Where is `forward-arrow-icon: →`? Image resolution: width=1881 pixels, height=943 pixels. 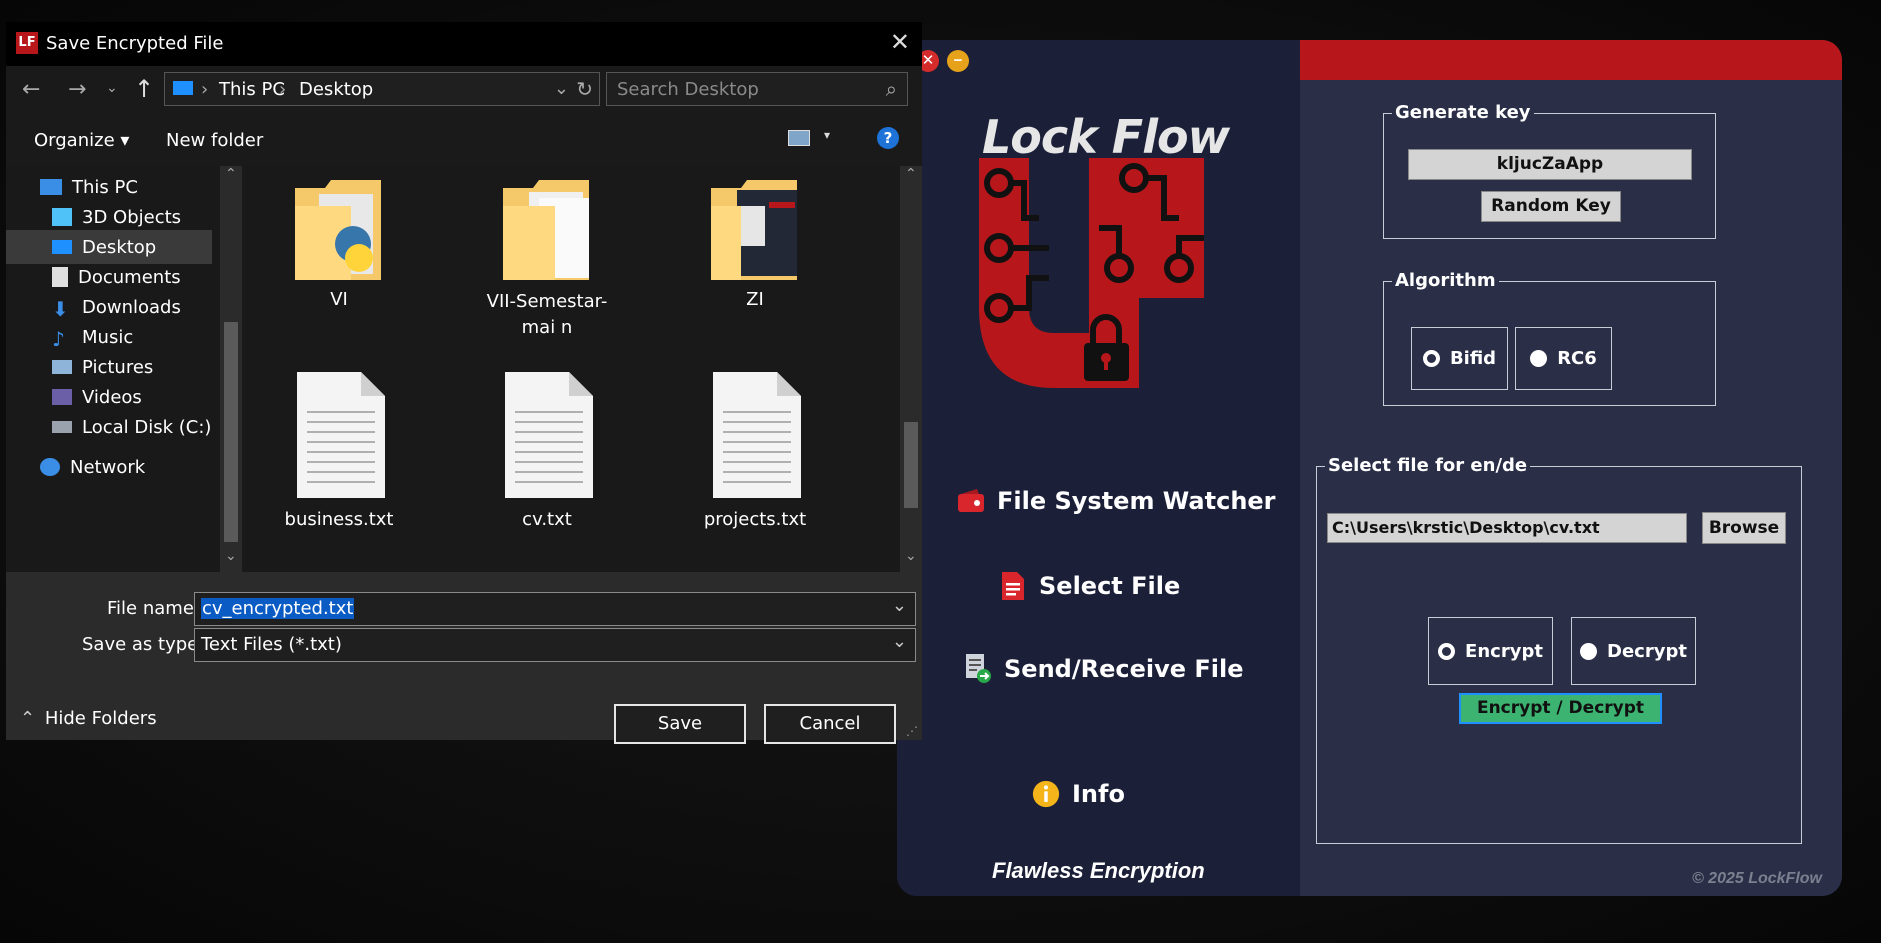
forward-arrow-icon: → is located at coordinates (77, 89).